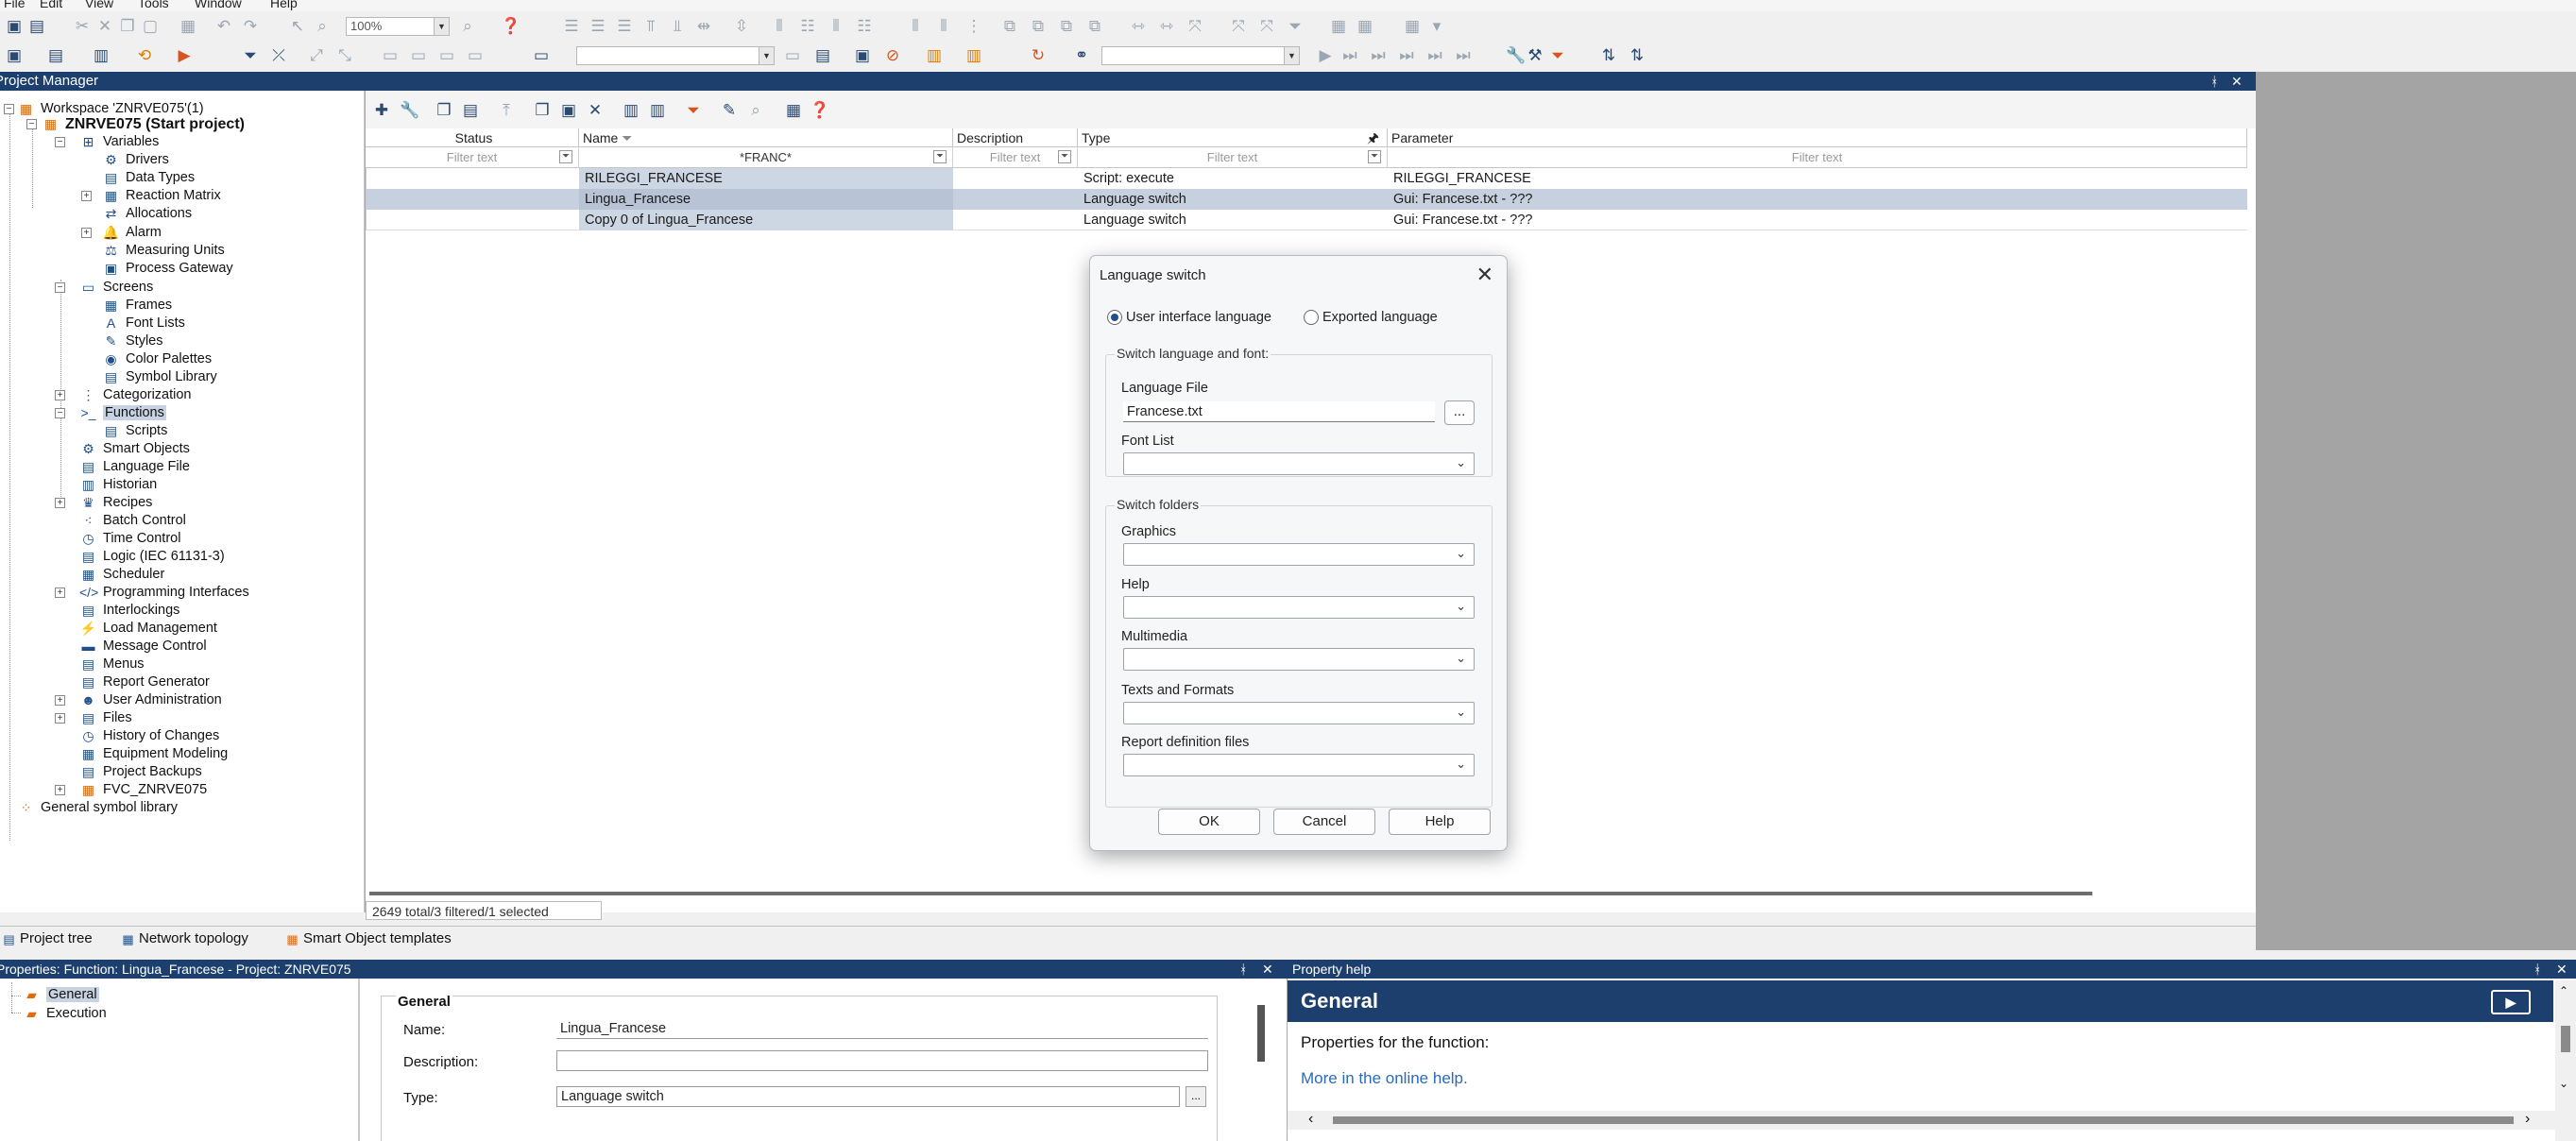  Describe the element at coordinates (468, 27) in the screenshot. I see `zoom-fit-icon: ⌕` at that location.